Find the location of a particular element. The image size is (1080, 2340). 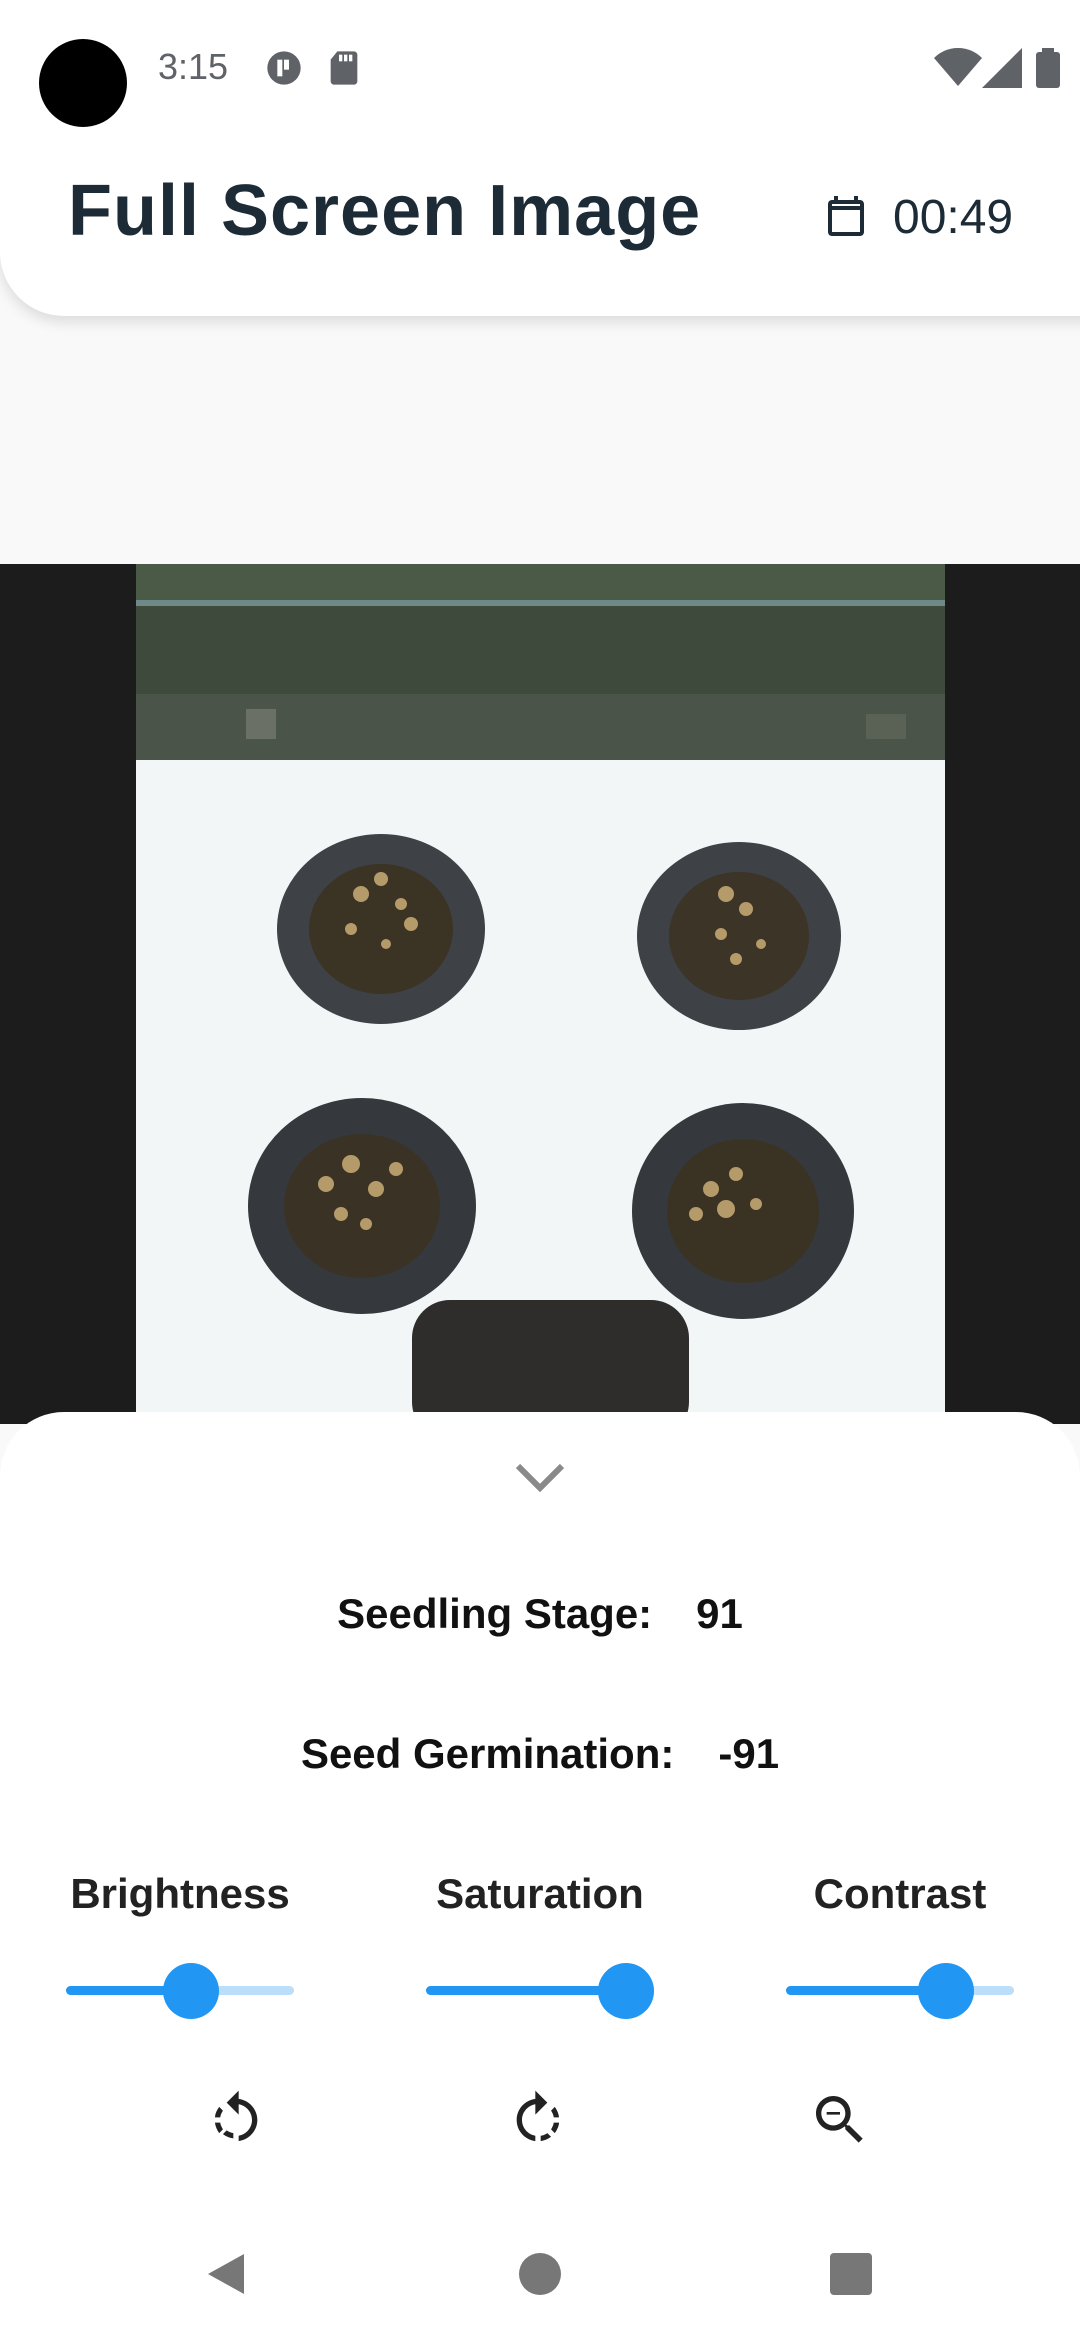

brightness-slider is located at coordinates (180, 1991).